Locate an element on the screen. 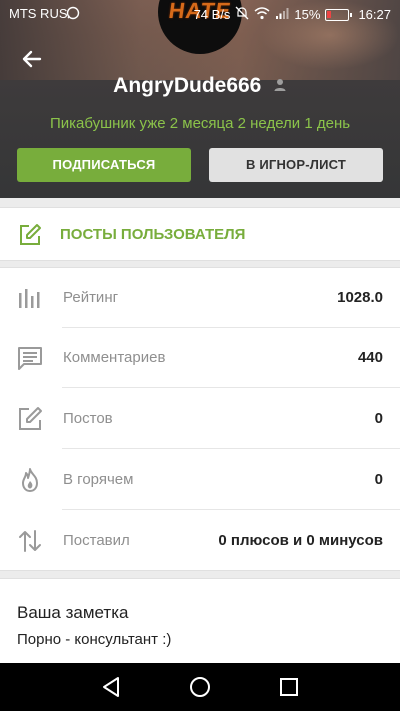  user-posts-link: ПОСТЫ ПОЛЬЗОВАТЕЛЯ is located at coordinates (200, 234).